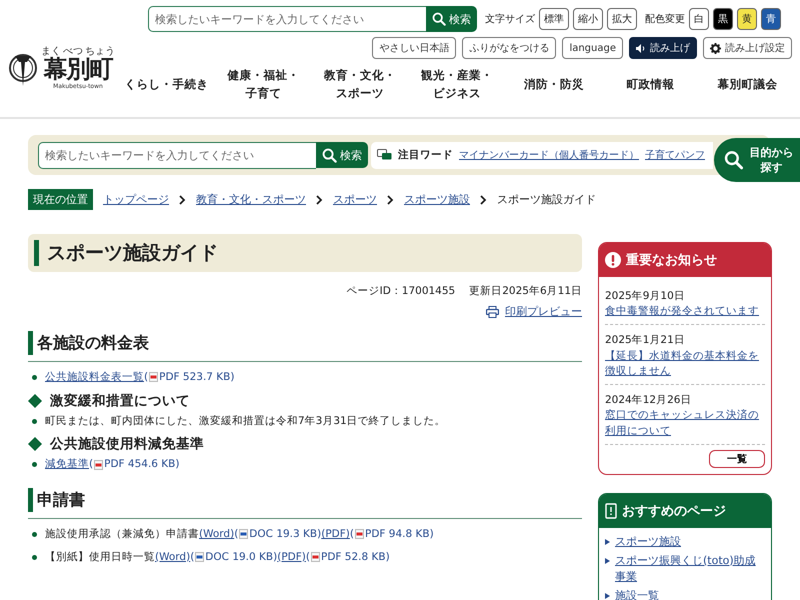 The image size is (800, 600). Describe the element at coordinates (665, 19) in the screenshot. I see `color-scheme-label: 配色変更` at that location.